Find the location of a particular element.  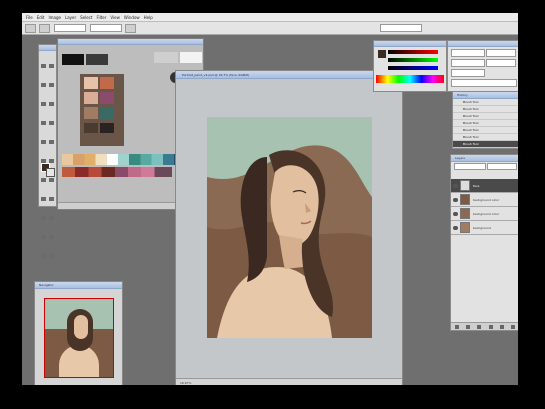

layer-name: background is located at coordinates (482, 227).